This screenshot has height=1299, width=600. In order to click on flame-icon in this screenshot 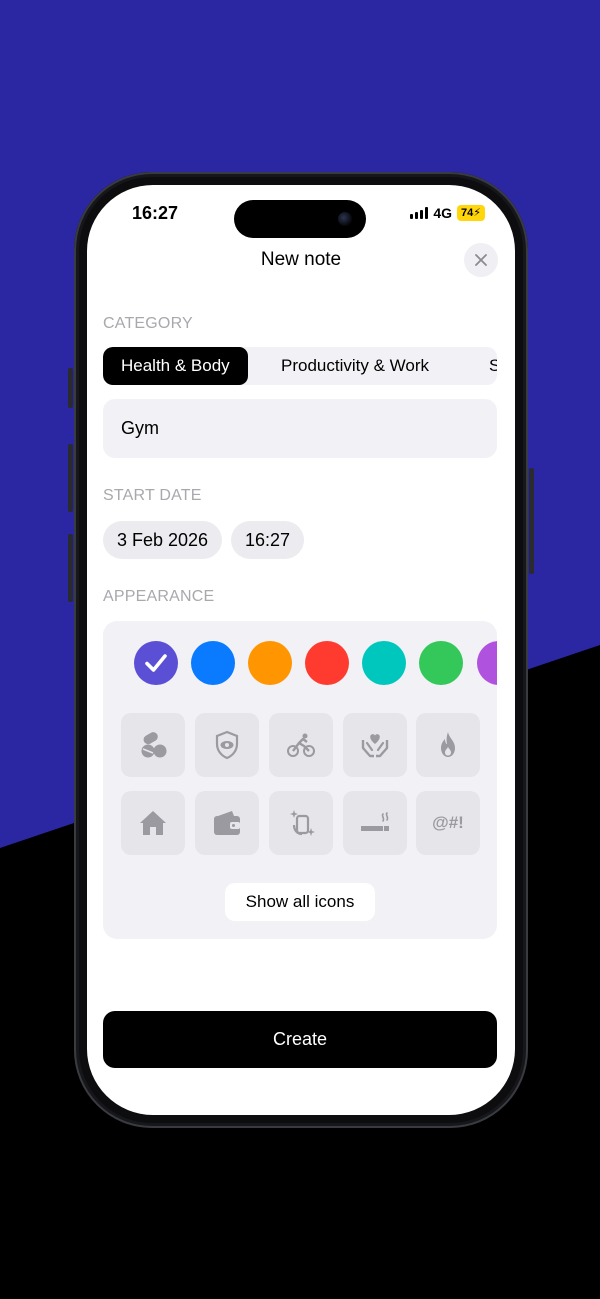, I will do `click(448, 744)`.